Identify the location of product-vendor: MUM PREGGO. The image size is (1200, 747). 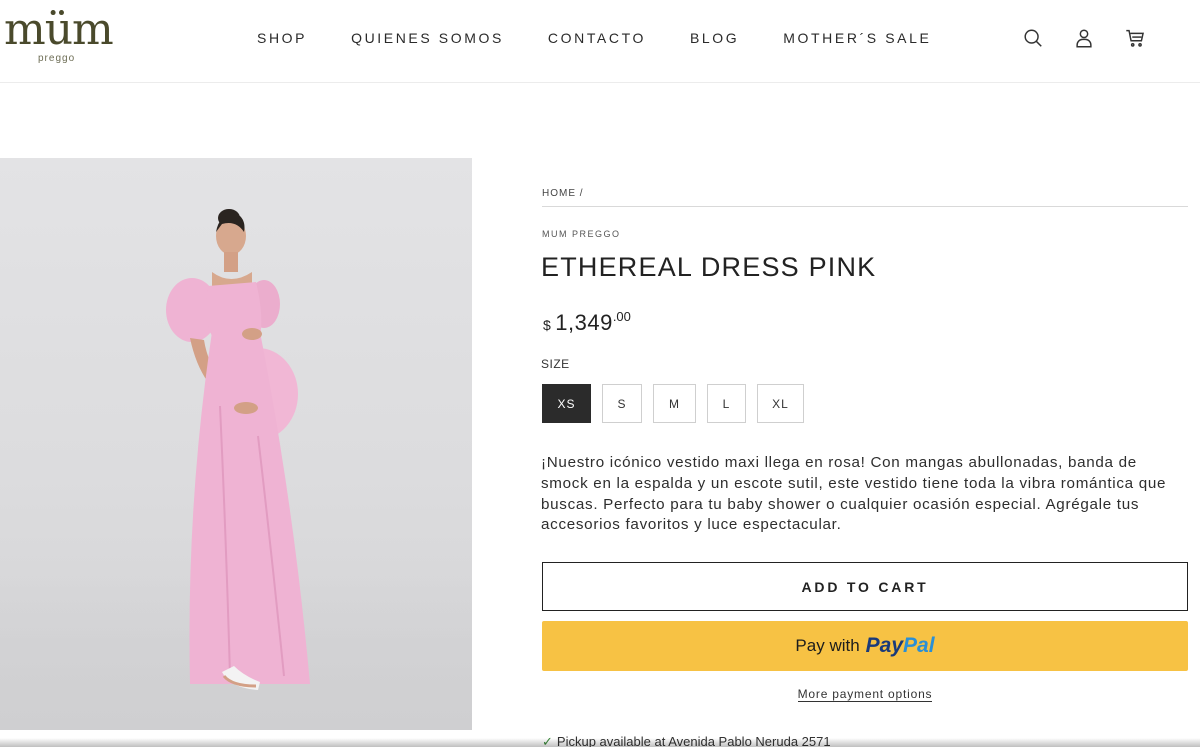
(581, 234).